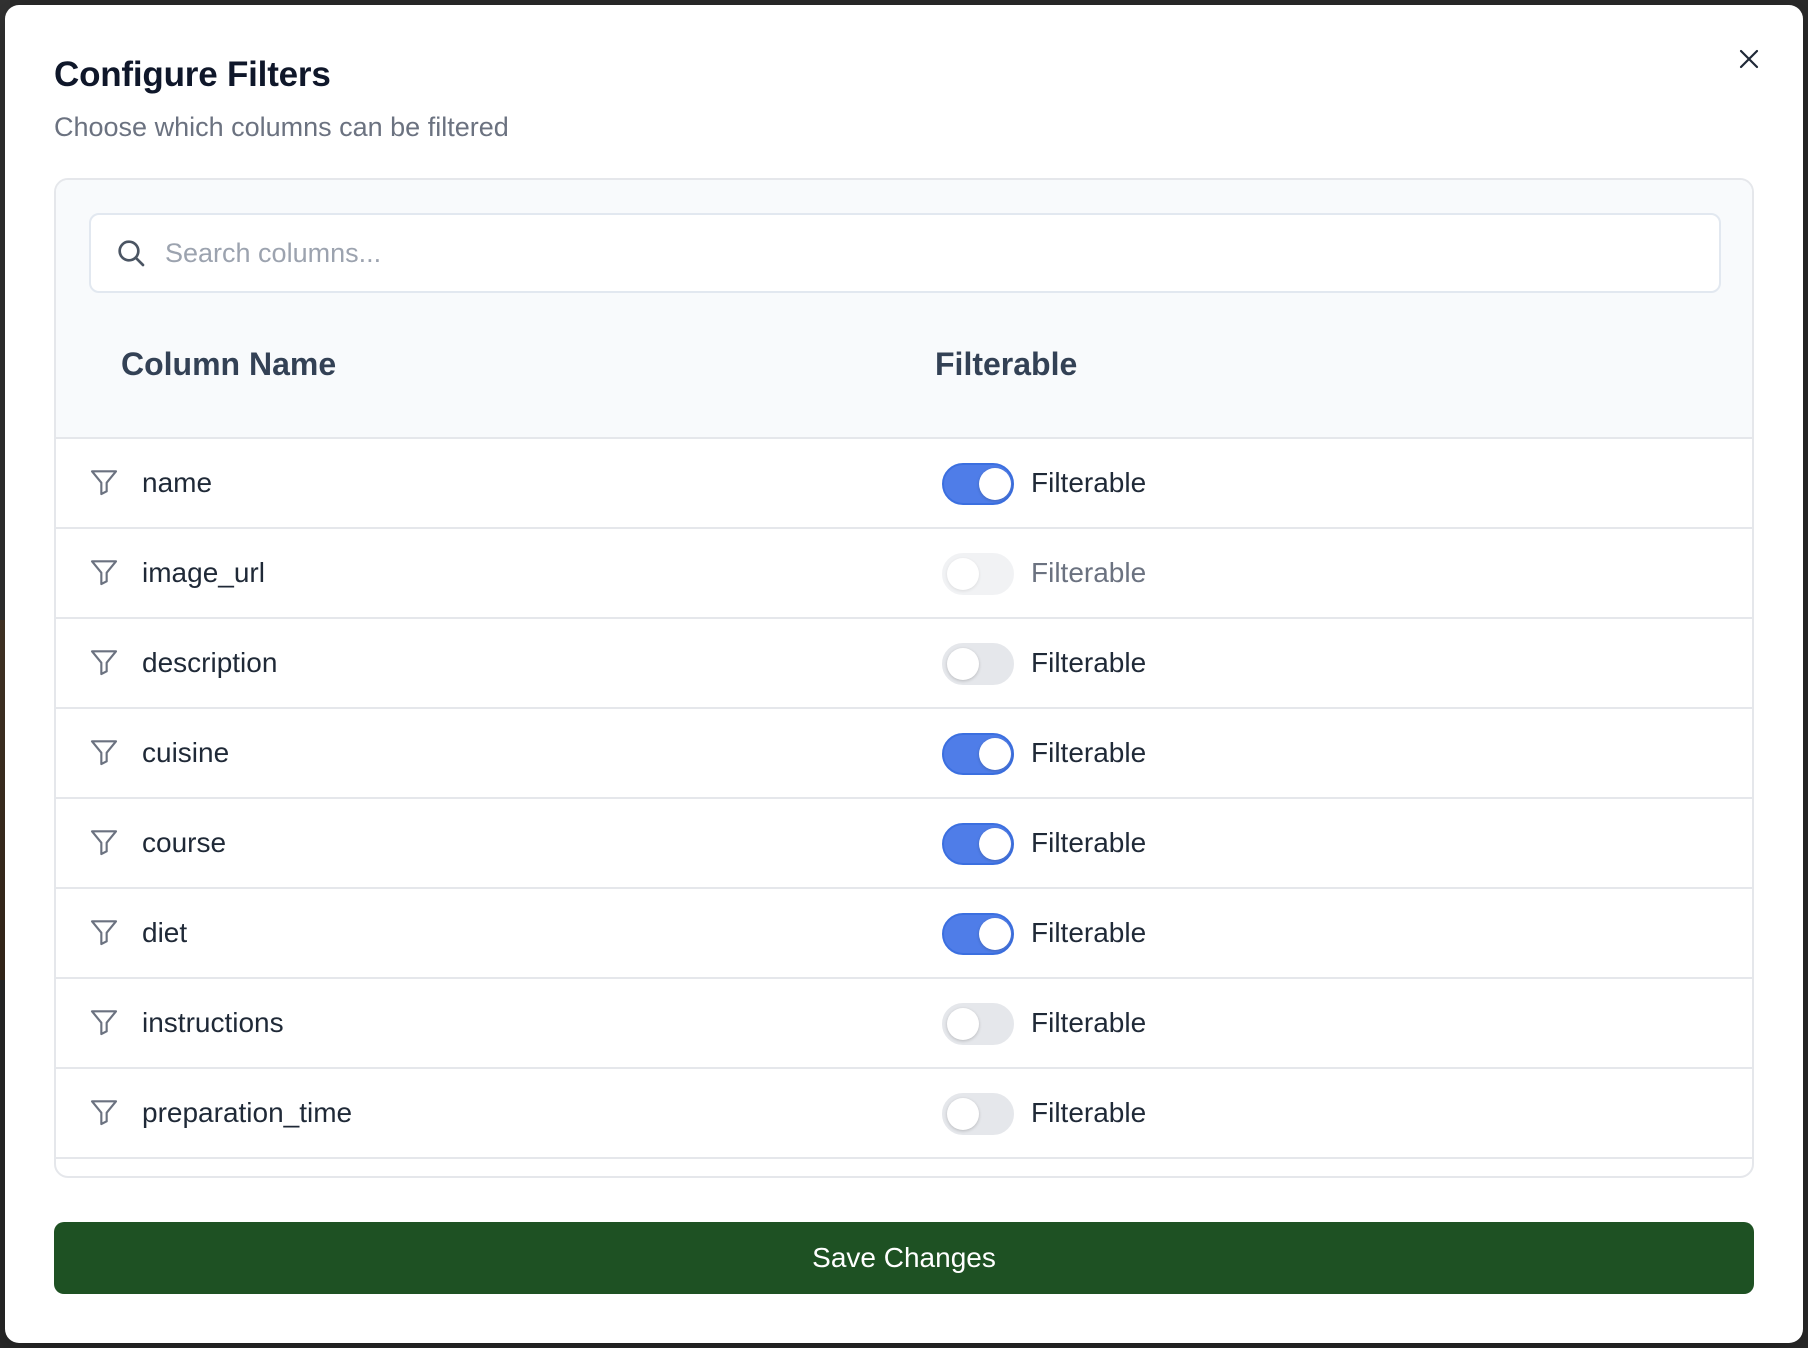 The height and width of the screenshot is (1348, 1808). I want to click on save-changes-button: Save Changes, so click(904, 1258).